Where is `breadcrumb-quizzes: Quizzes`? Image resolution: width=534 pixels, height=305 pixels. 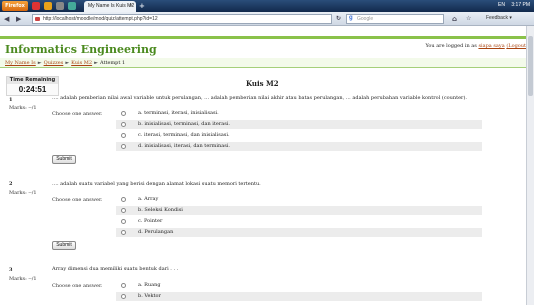 breadcrumb-quizzes: Quizzes is located at coordinates (54, 63).